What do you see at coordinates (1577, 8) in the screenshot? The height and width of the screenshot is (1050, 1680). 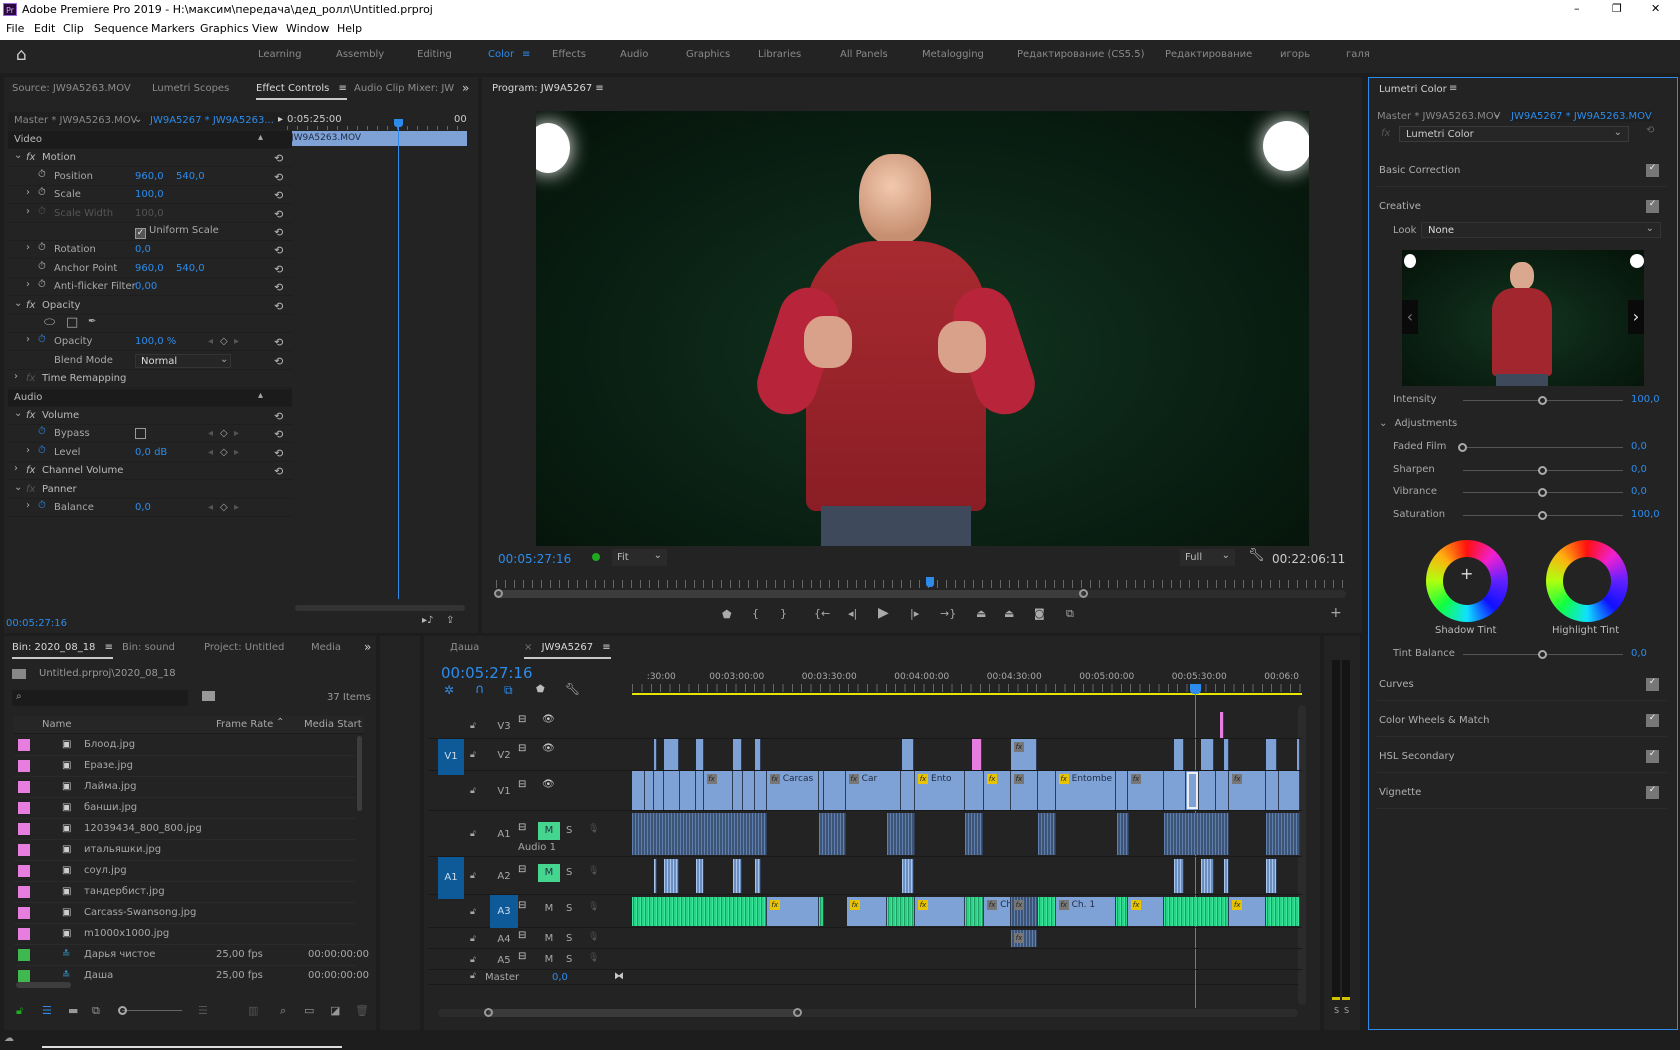 I see `minimize-button: –` at bounding box center [1577, 8].